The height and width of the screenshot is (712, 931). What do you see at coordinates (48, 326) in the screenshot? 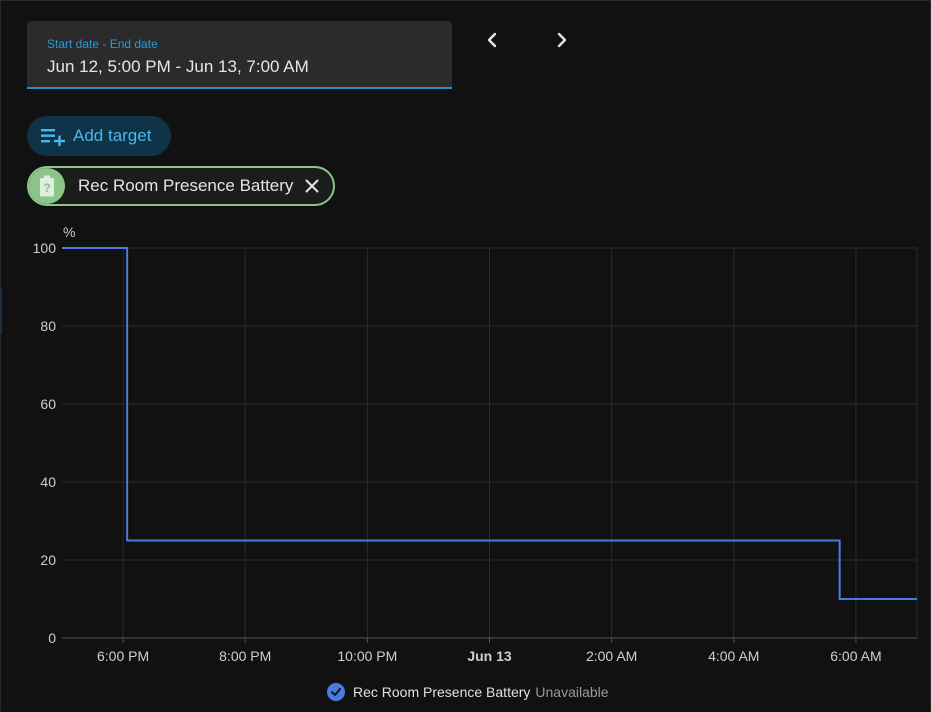
I see `y-tick-label: 80` at bounding box center [48, 326].